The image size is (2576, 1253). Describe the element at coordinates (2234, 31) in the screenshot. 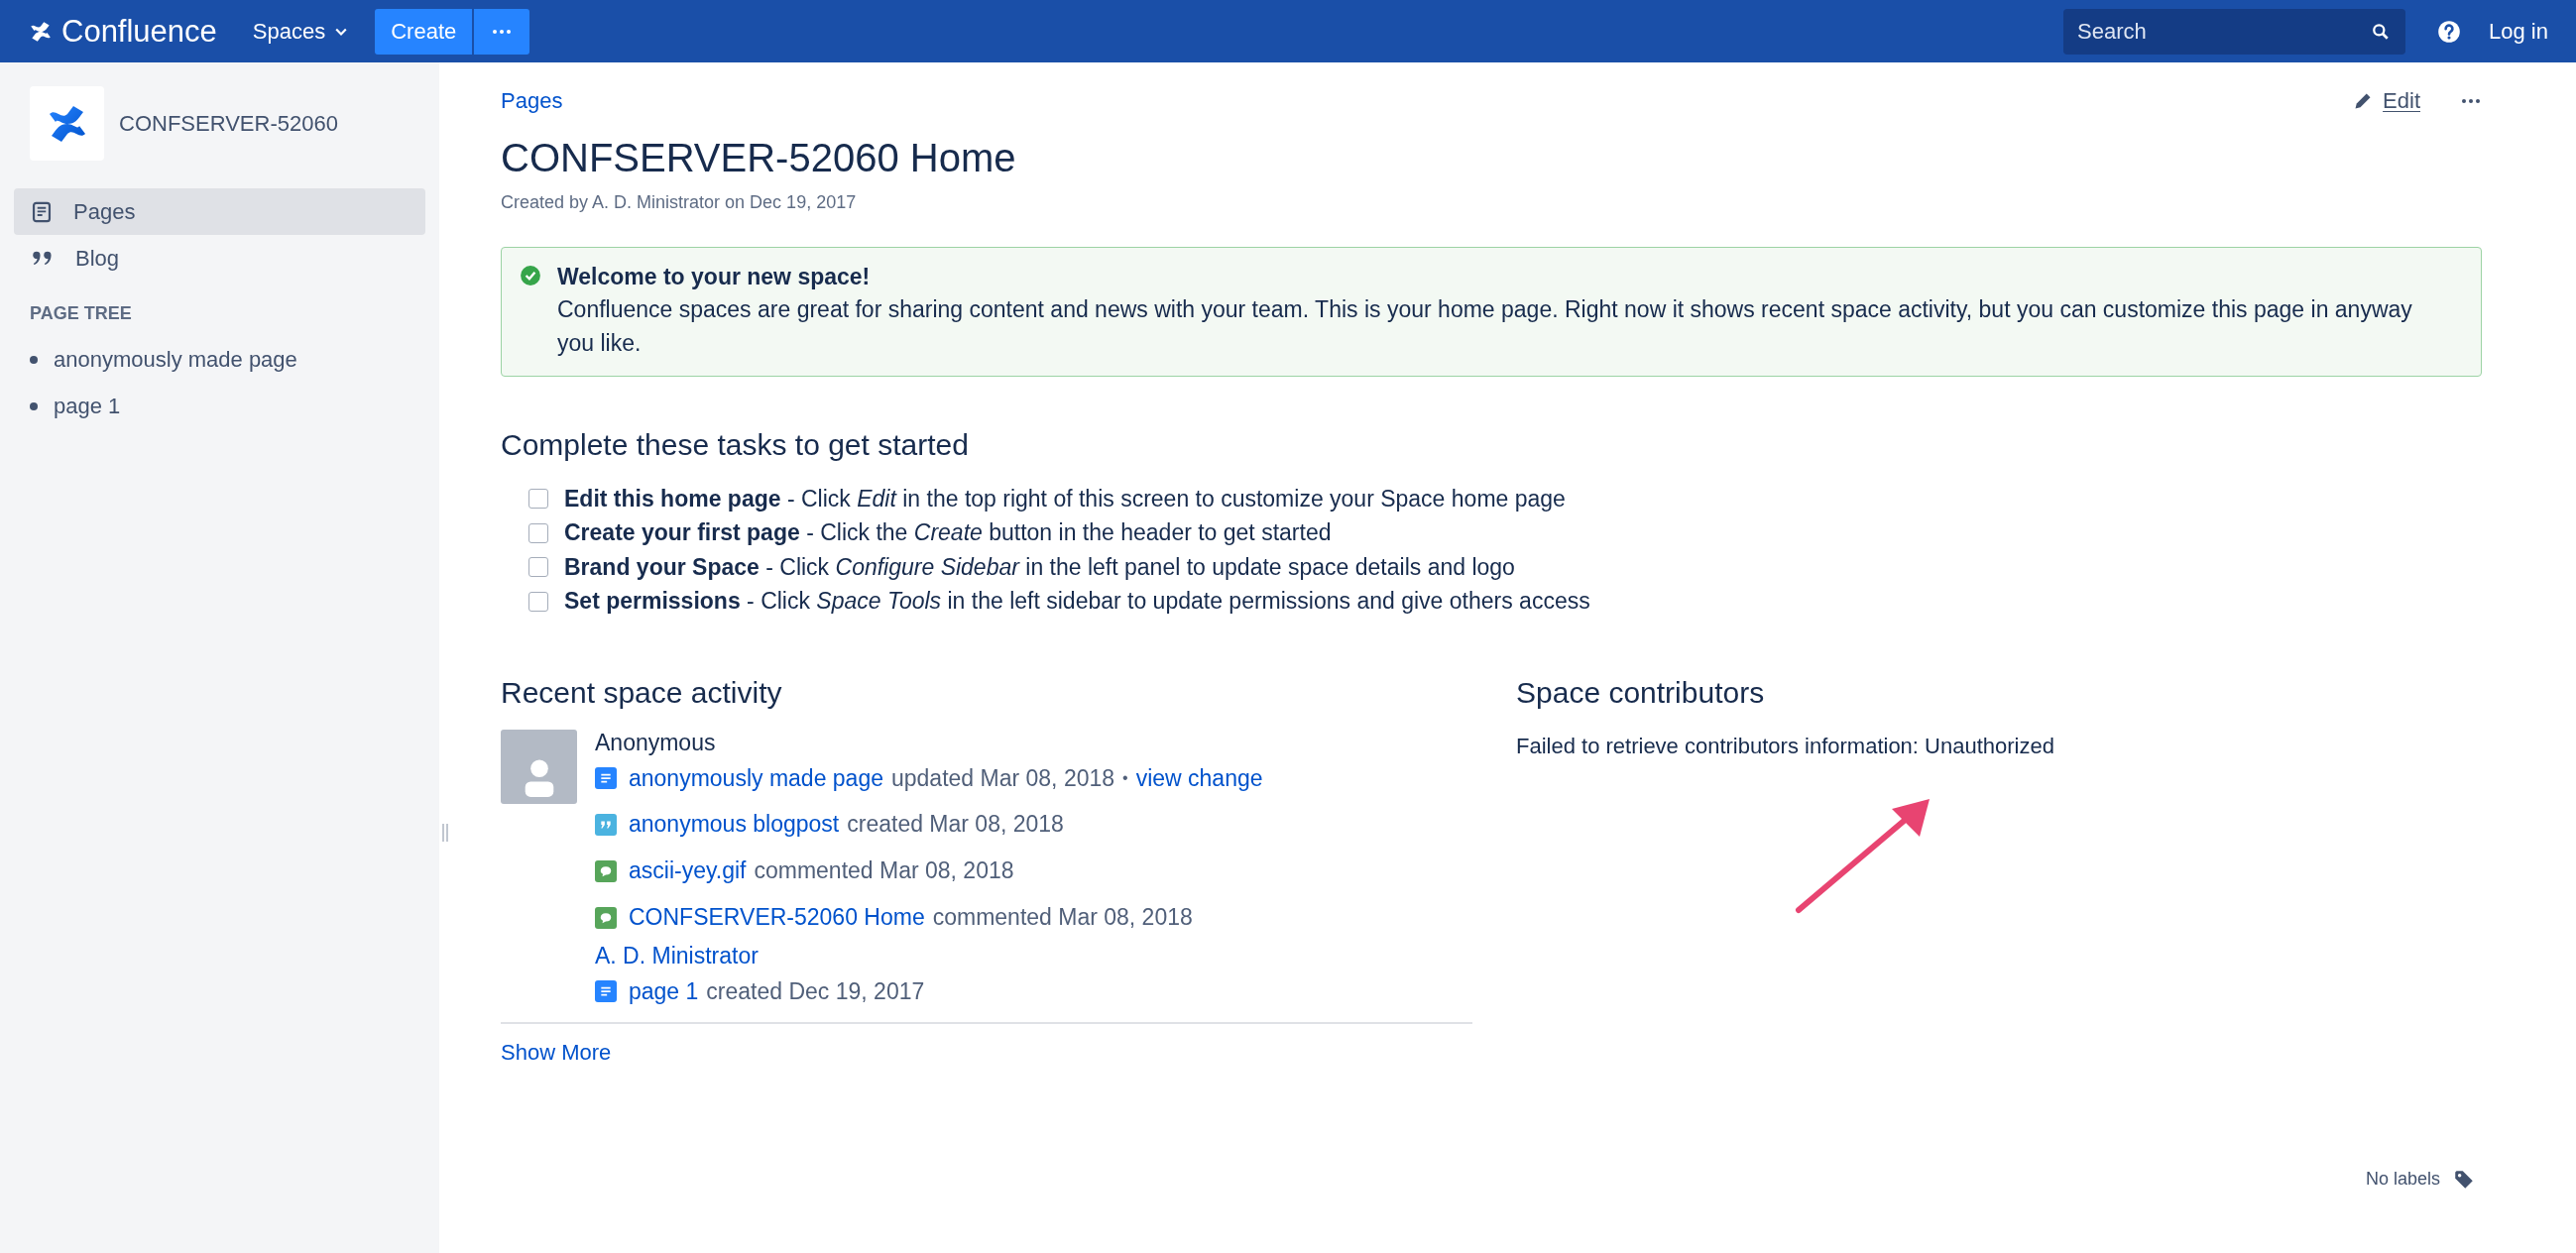

I see `search-field: Search` at that location.